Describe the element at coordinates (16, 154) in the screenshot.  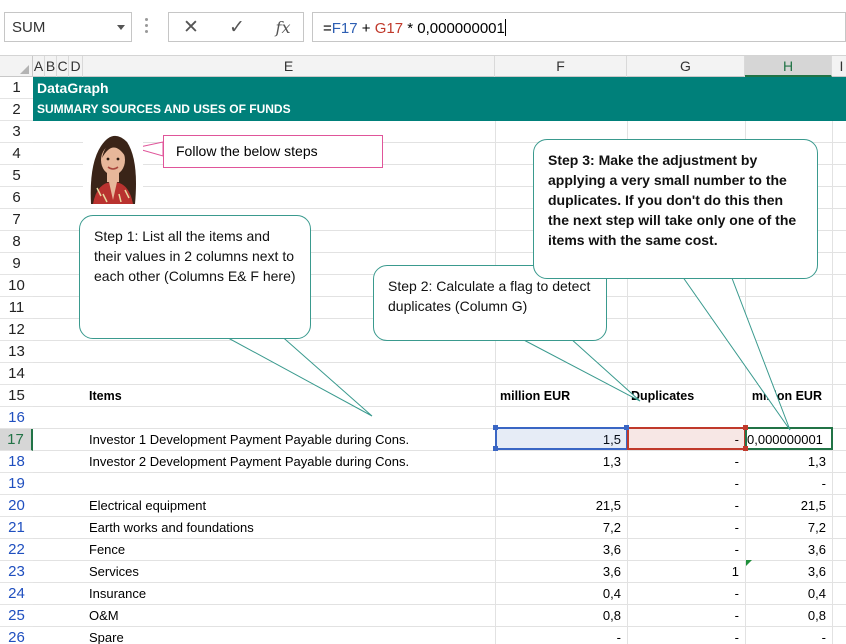
I see `row-header-4: 4` at that location.